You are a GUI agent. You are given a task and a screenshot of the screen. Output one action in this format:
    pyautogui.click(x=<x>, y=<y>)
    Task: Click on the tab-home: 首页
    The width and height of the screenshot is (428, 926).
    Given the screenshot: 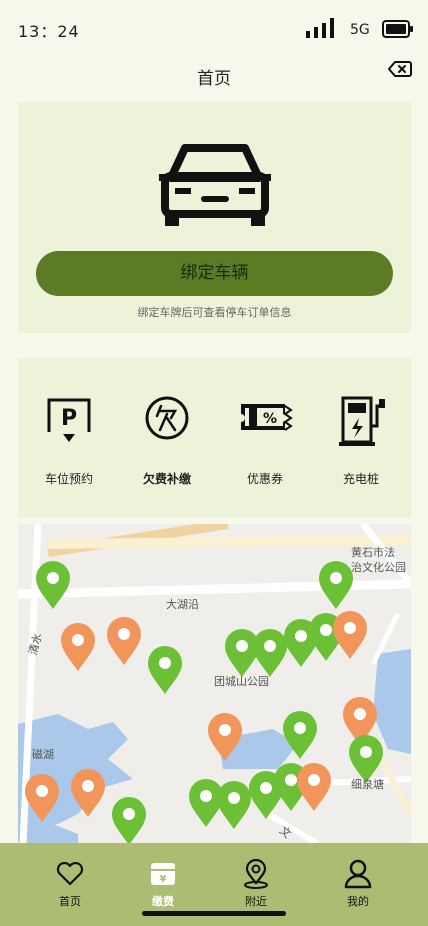 What is the action you would take?
    pyautogui.click(x=70, y=884)
    